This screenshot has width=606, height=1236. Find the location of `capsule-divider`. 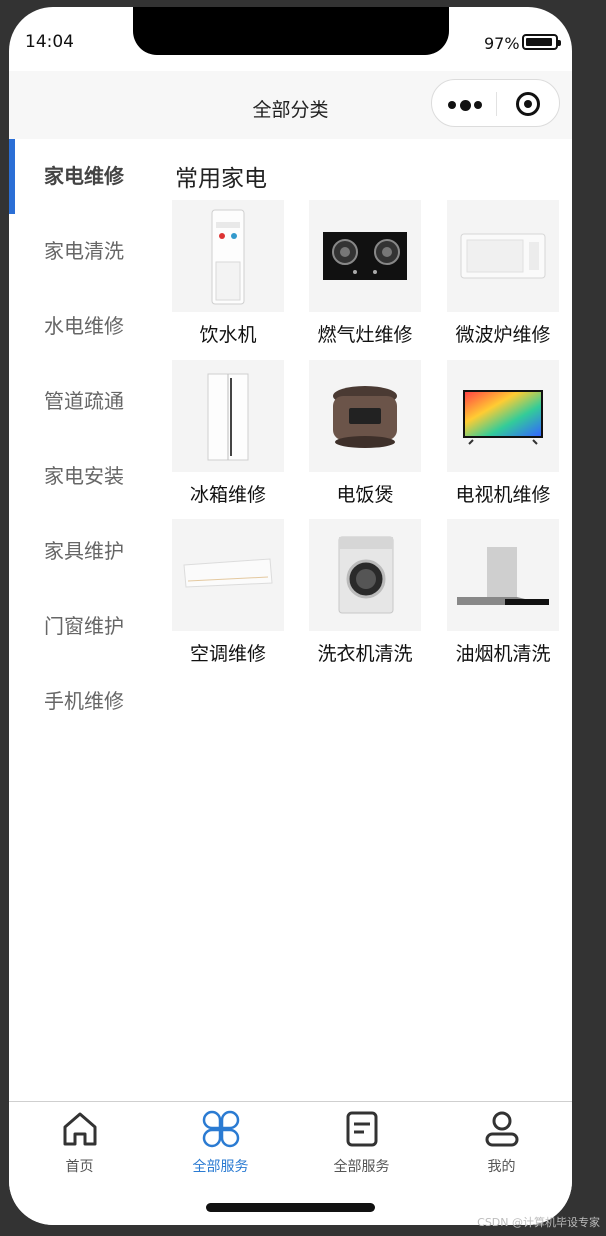

capsule-divider is located at coordinates (496, 104).